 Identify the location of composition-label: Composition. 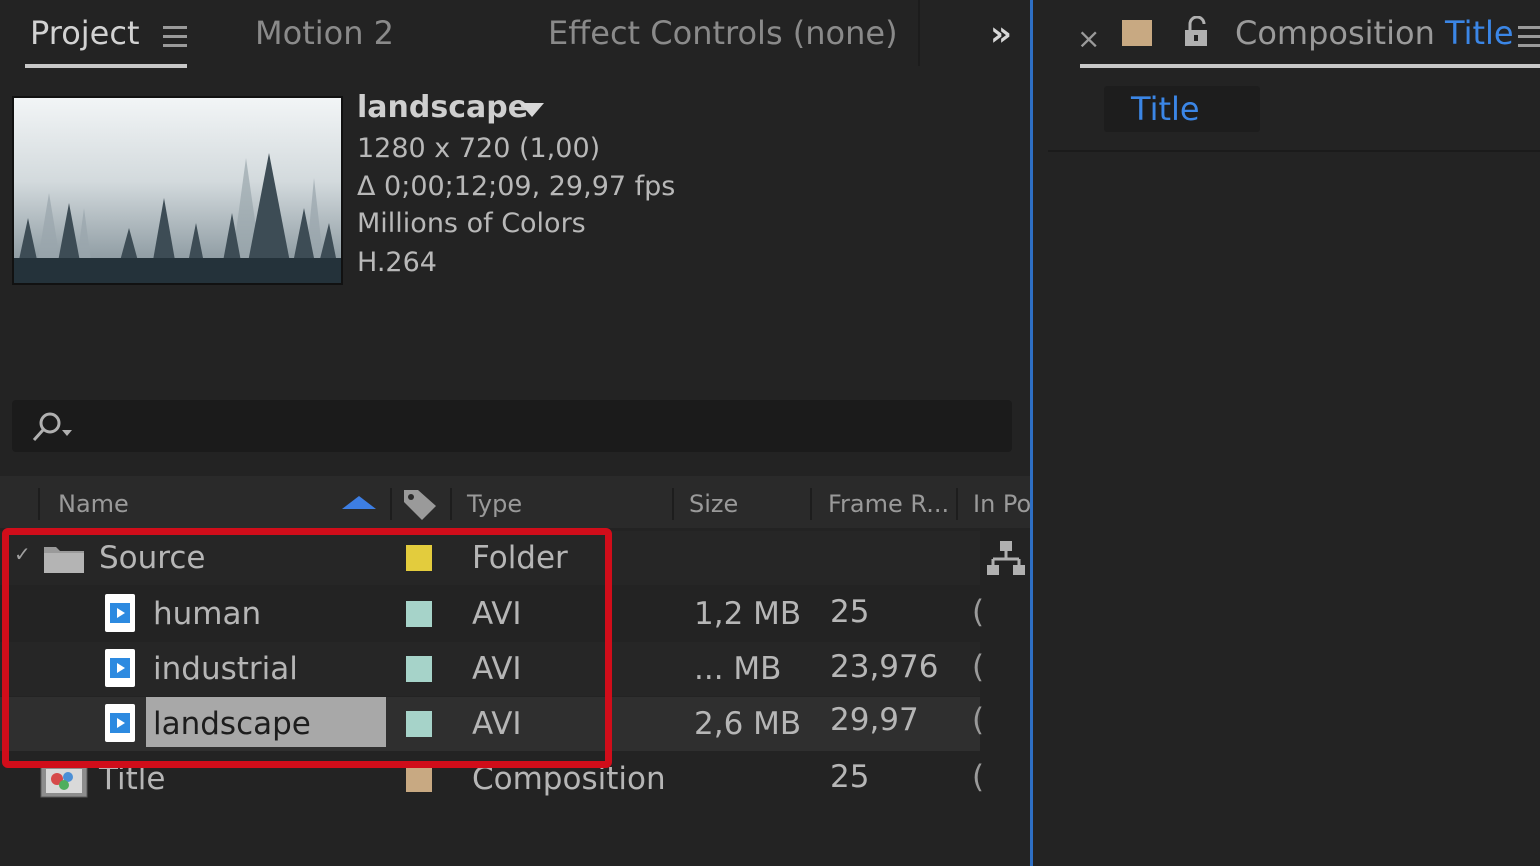
(1335, 33).